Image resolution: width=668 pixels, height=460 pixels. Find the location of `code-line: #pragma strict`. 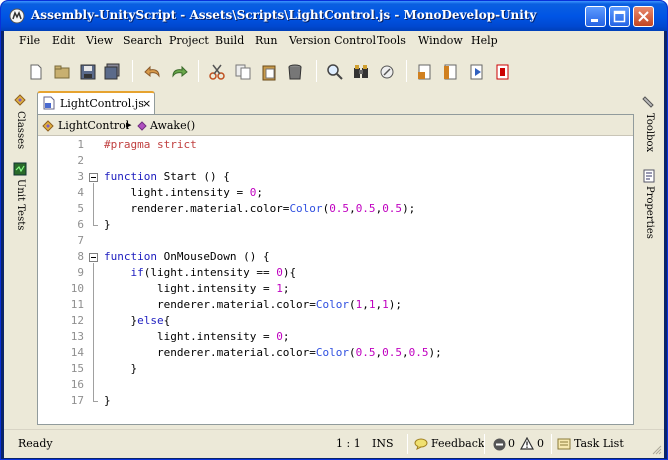

code-line: #pragma strict is located at coordinates (150, 144).